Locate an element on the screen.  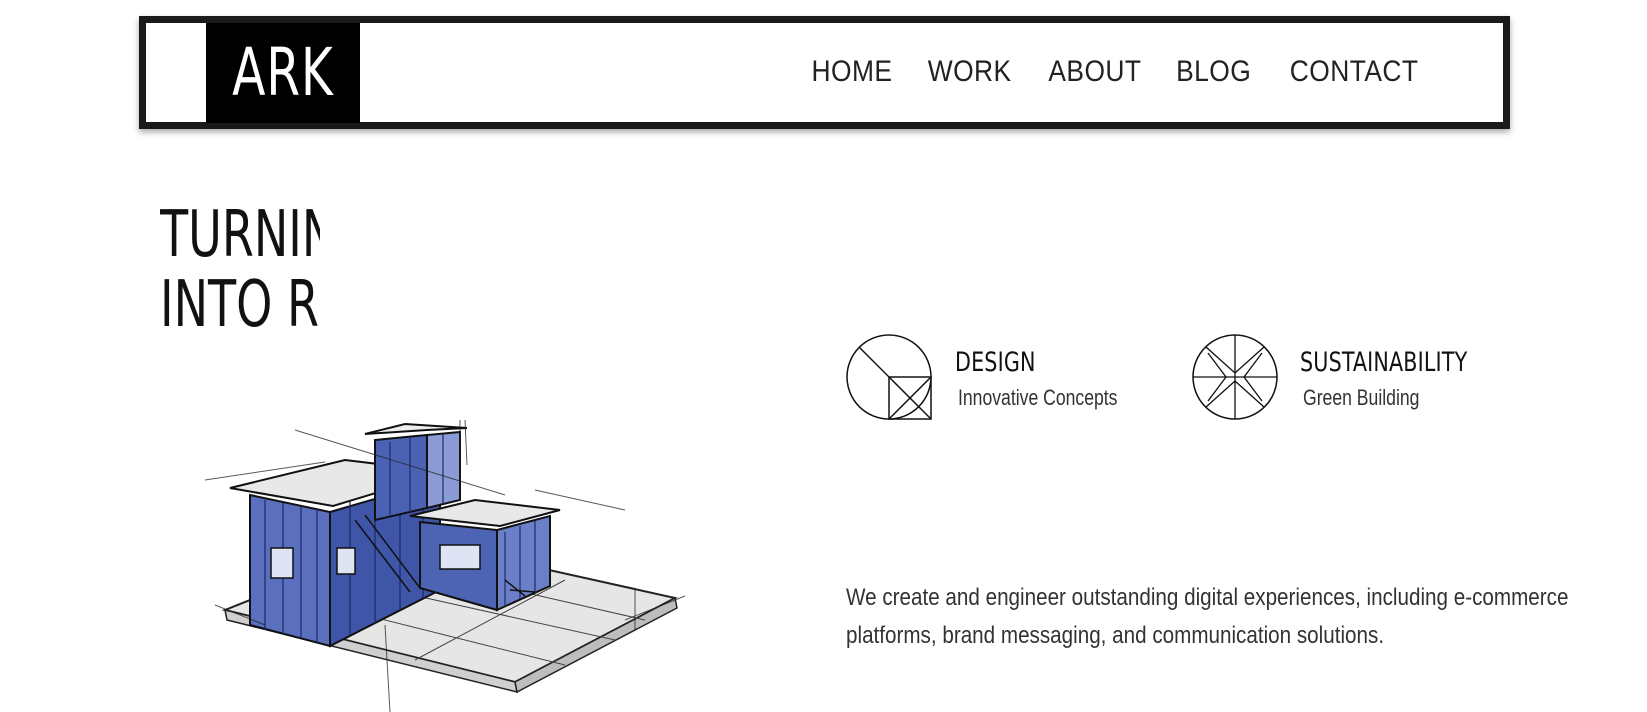
feature-design-title: DESIGN is located at coordinates (995, 362).